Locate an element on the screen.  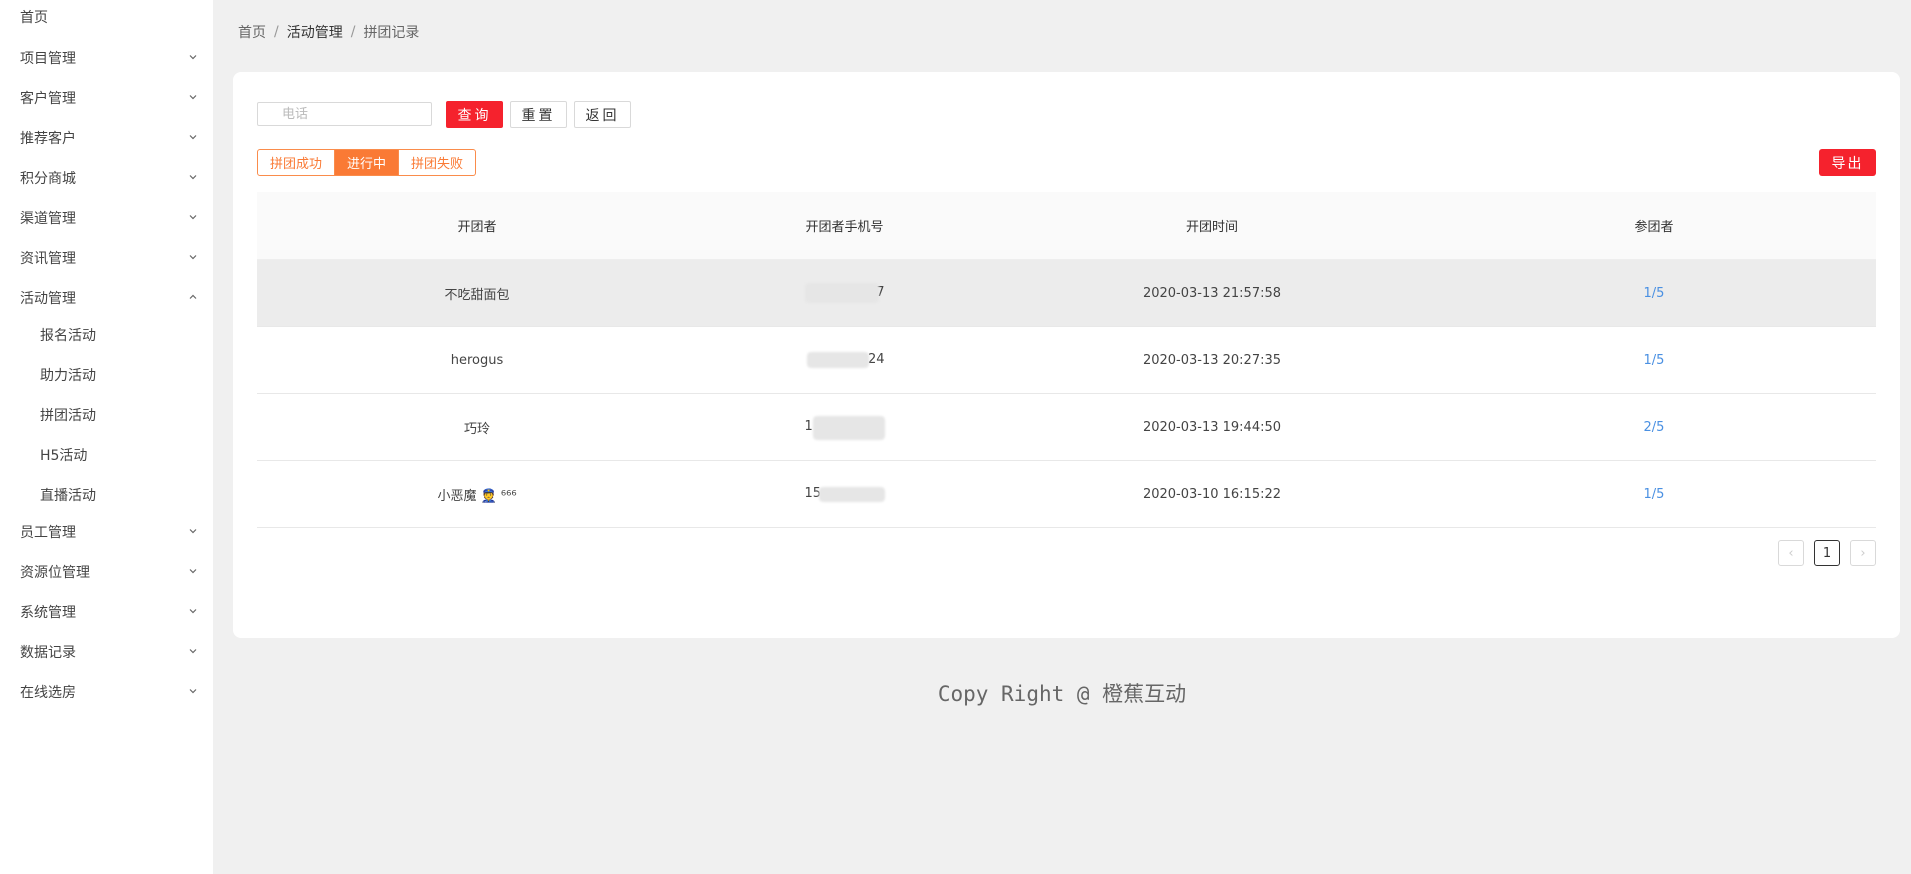
masked-phone: 15 is located at coordinates (845, 494).